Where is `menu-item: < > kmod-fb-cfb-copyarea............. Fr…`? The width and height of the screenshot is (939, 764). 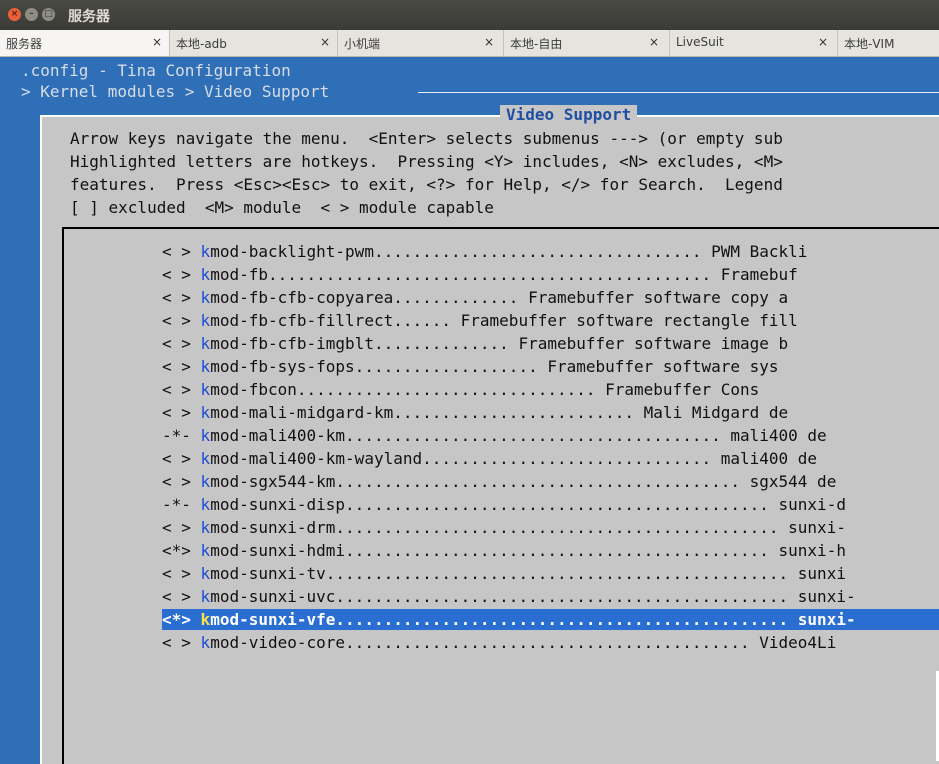 menu-item: < > kmod-fb-cfb-copyarea............. Fr… is located at coordinates (475, 297).